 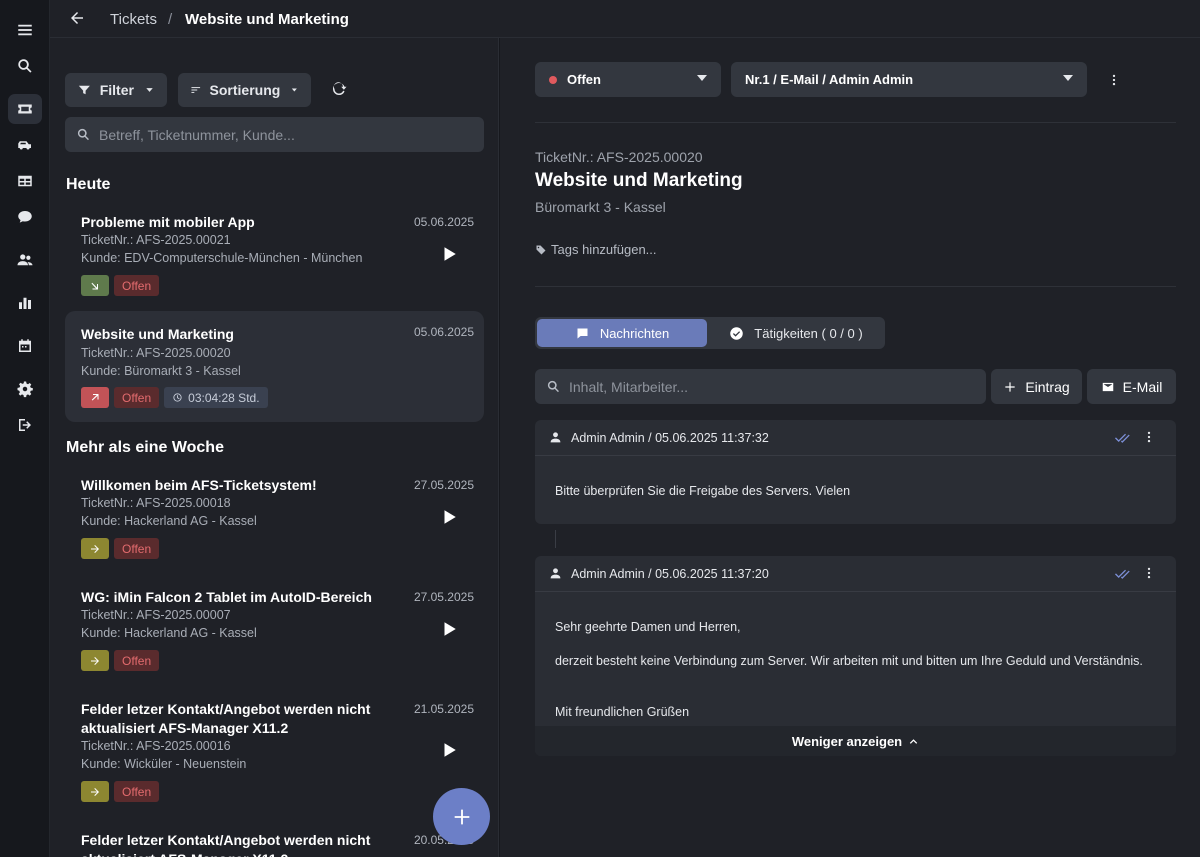 I want to click on show-less-label: Weniger anzeigen, so click(x=847, y=741).